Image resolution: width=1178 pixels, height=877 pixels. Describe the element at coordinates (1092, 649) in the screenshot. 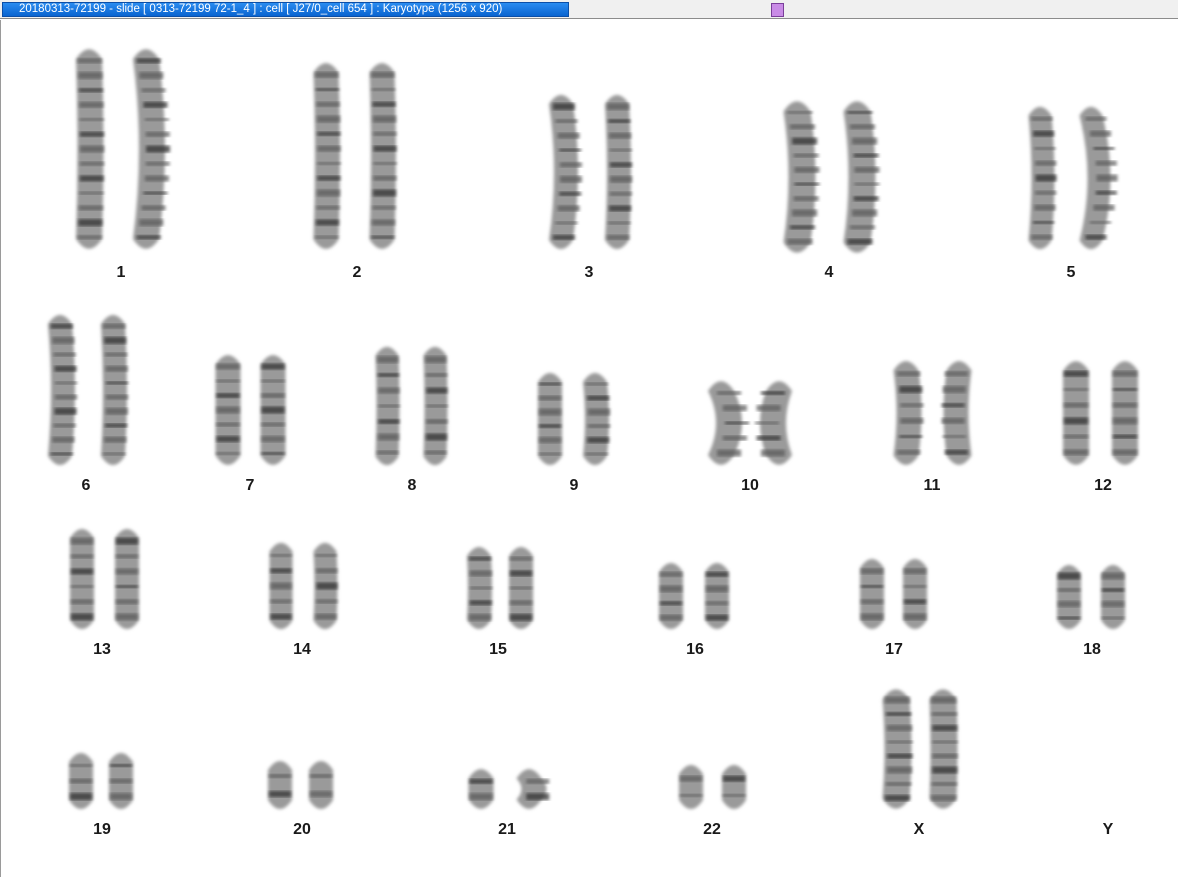

I see `chromosome-label-18: 18` at that location.